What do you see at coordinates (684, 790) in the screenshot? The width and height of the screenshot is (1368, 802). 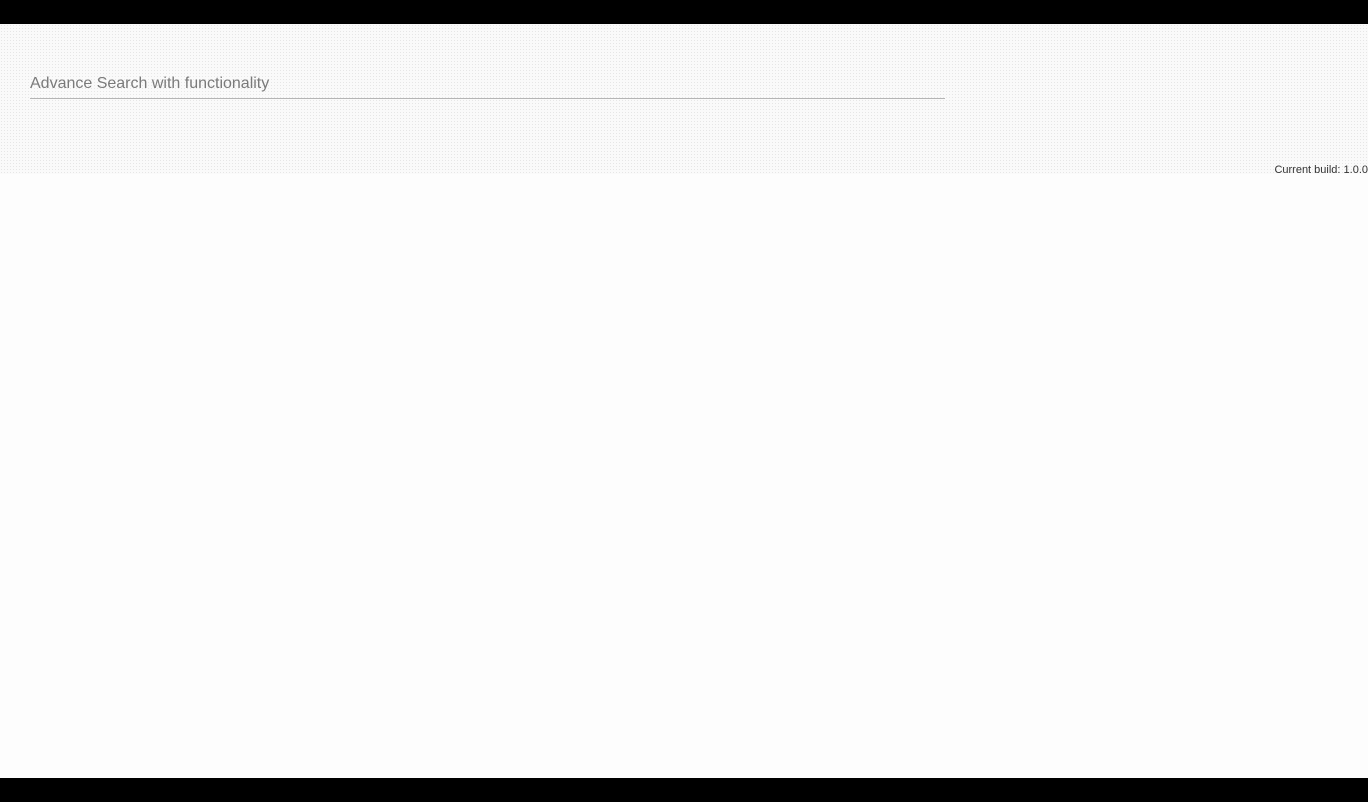 I see `letterbox-bottom` at bounding box center [684, 790].